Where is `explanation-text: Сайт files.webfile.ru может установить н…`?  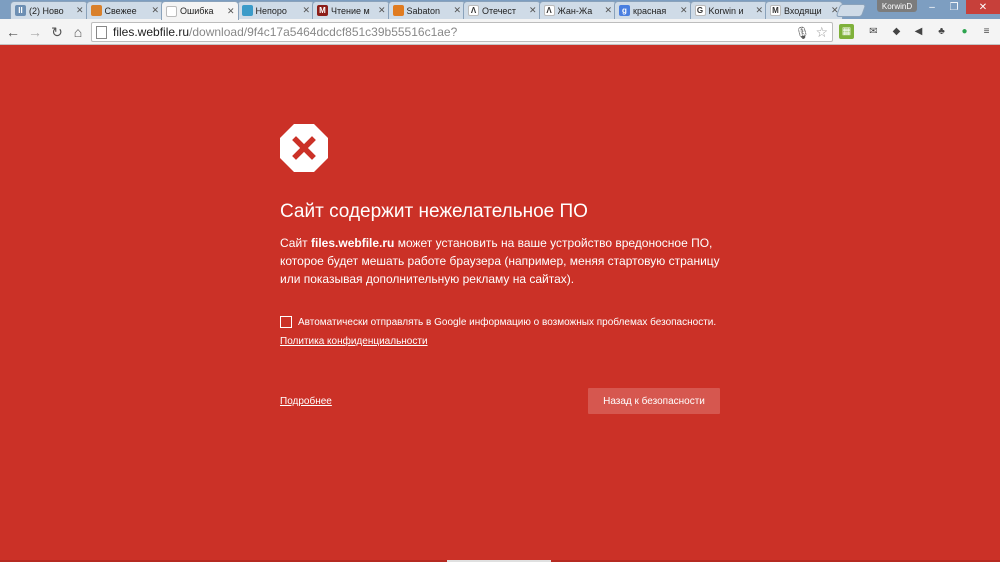 explanation-text: Сайт files.webfile.ru может установить н… is located at coordinates (505, 261).